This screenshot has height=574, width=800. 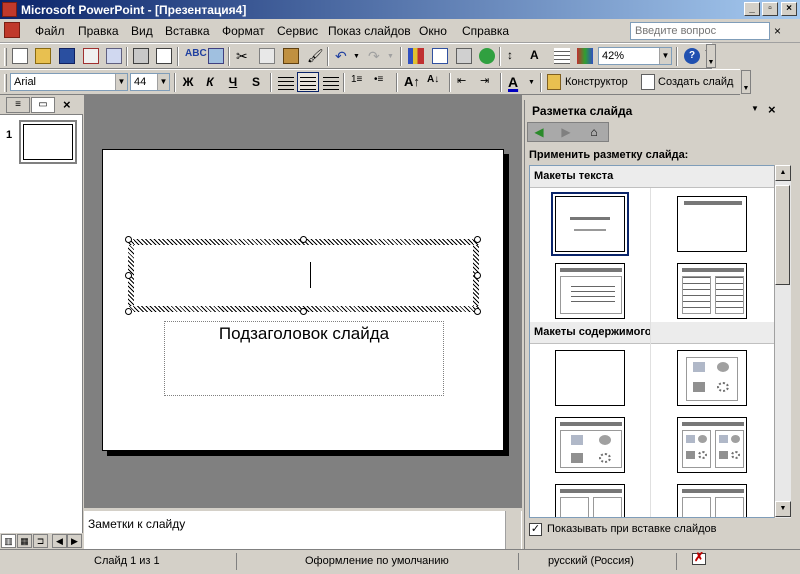 What do you see at coordinates (40, 541) in the screenshot?
I see `slideshow-view-icon: ⊐` at bounding box center [40, 541].